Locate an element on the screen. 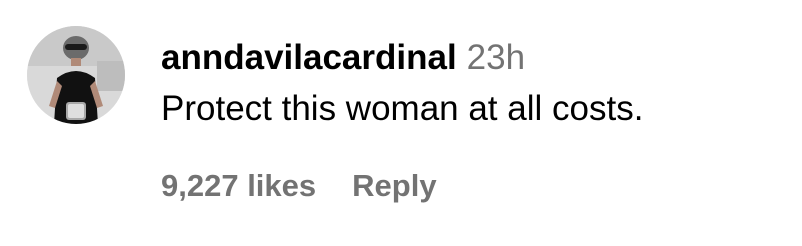  comment-header: anndavilacardinal 23h is located at coordinates (343, 58).